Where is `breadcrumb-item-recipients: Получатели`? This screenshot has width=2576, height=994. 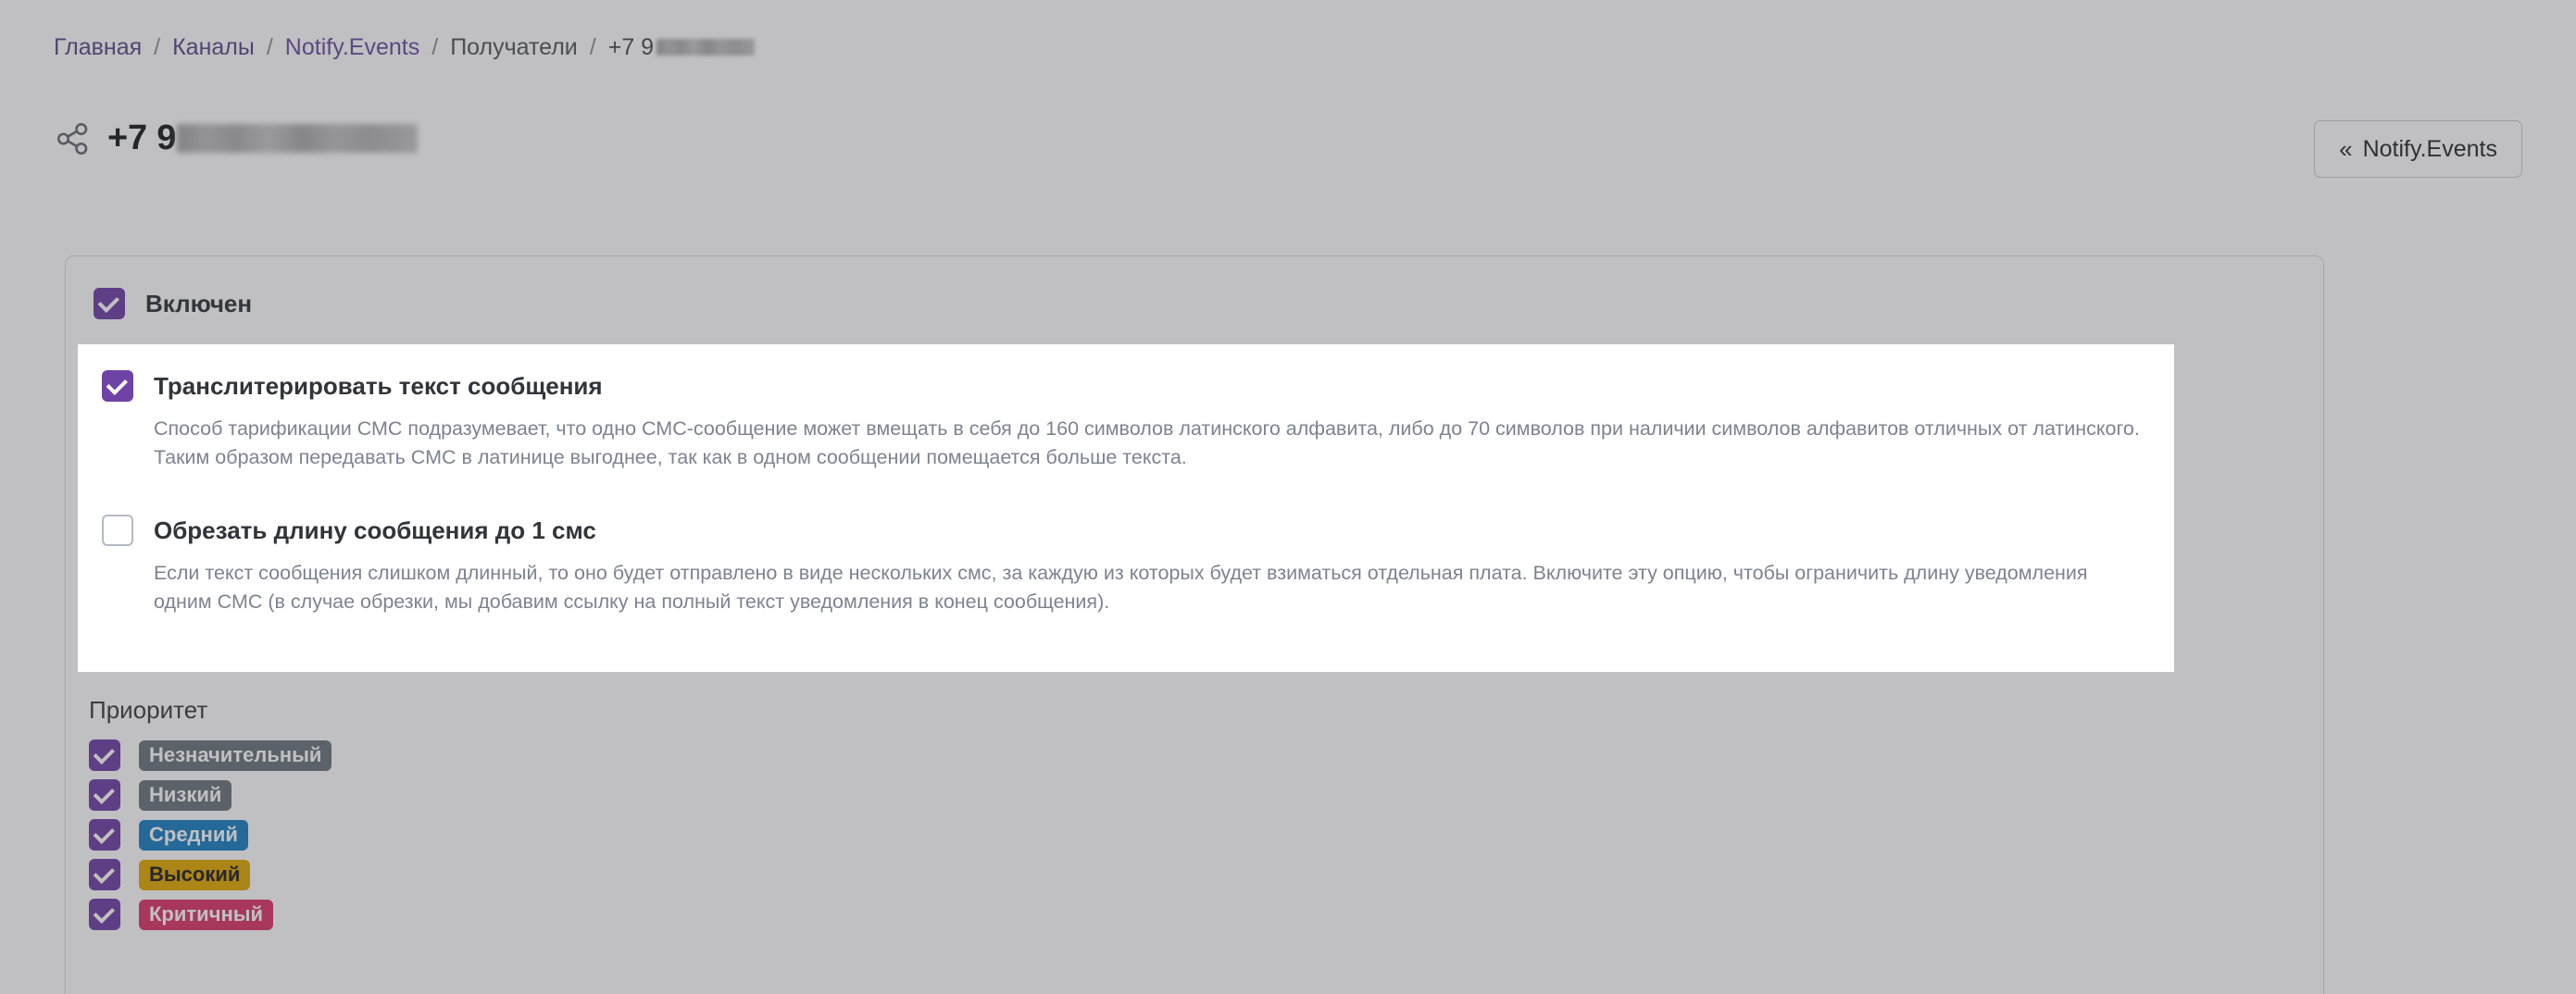 breadcrumb-item-recipients: Получатели is located at coordinates (514, 47).